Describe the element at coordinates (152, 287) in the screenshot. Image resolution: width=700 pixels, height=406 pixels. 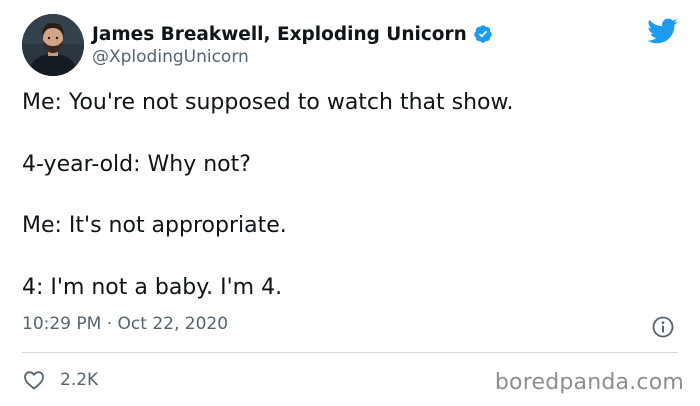
I see `tweet-line: 4: I'm not a baby. I'm 4.` at that location.